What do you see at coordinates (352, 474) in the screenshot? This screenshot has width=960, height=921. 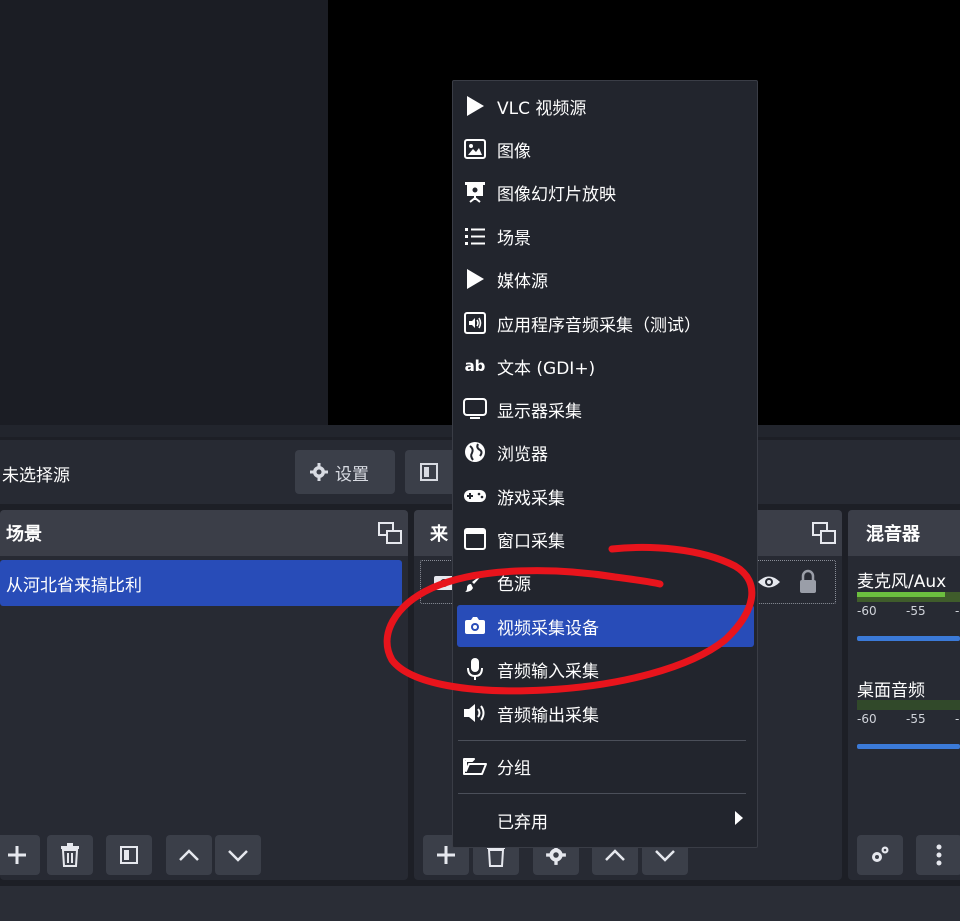 I see `settings-label: 设置` at bounding box center [352, 474].